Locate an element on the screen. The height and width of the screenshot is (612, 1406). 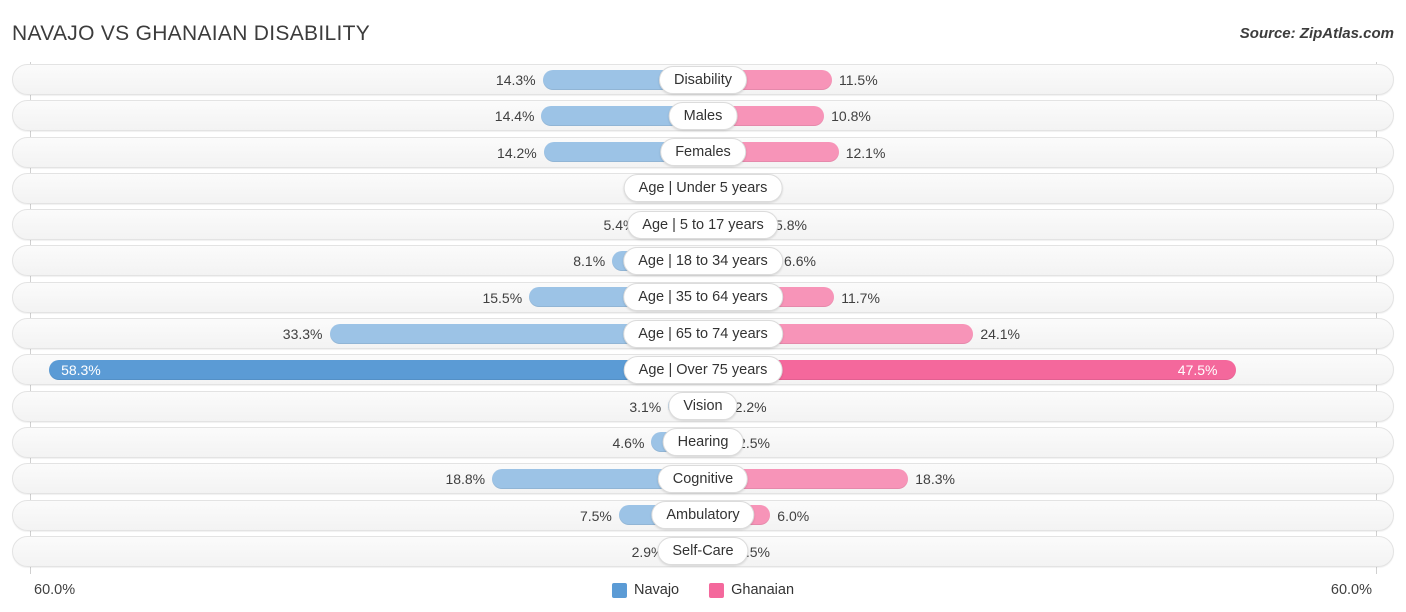
category-label: Ambulatory is located at coordinates (703, 515).